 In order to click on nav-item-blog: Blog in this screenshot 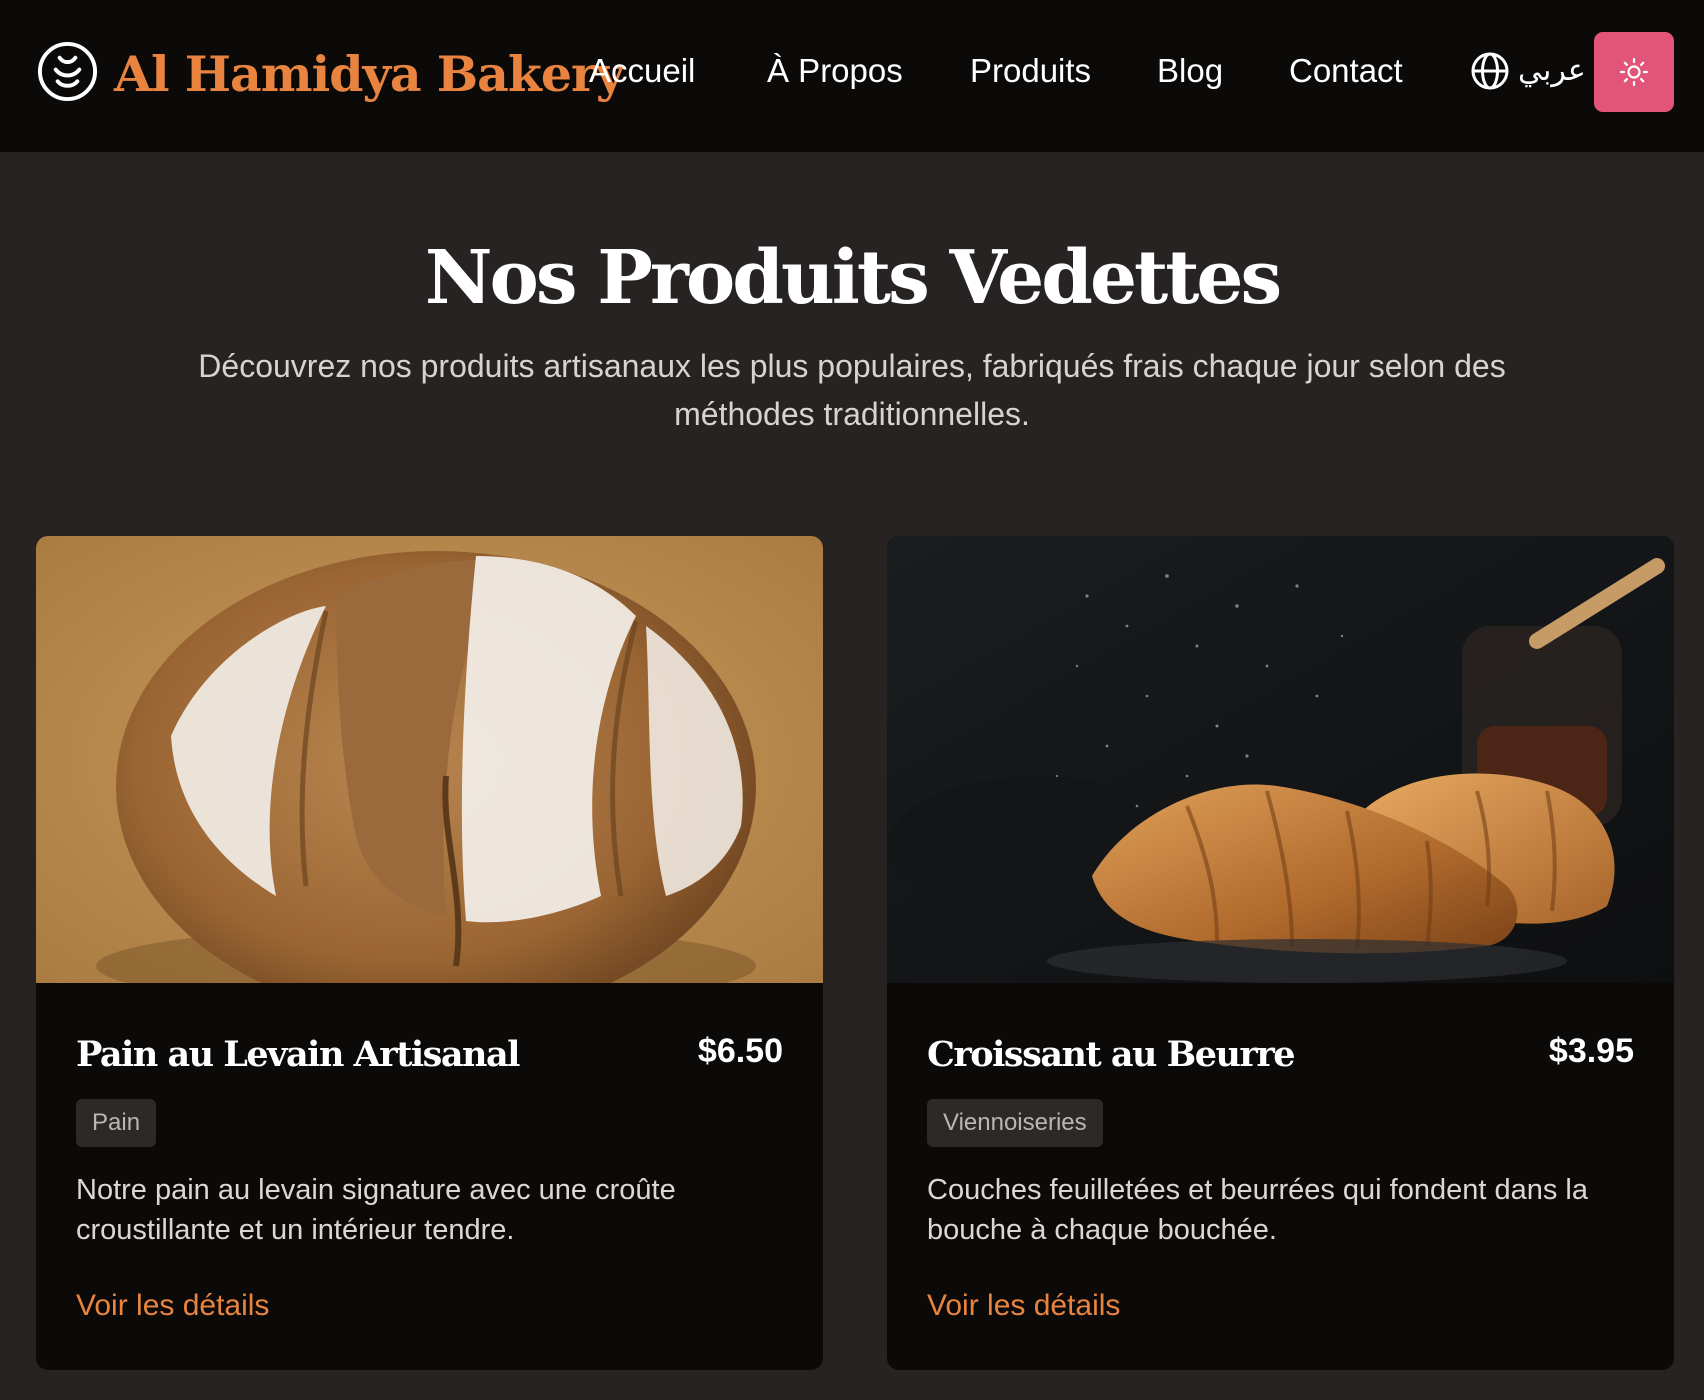, I will do `click(1223, 71)`.